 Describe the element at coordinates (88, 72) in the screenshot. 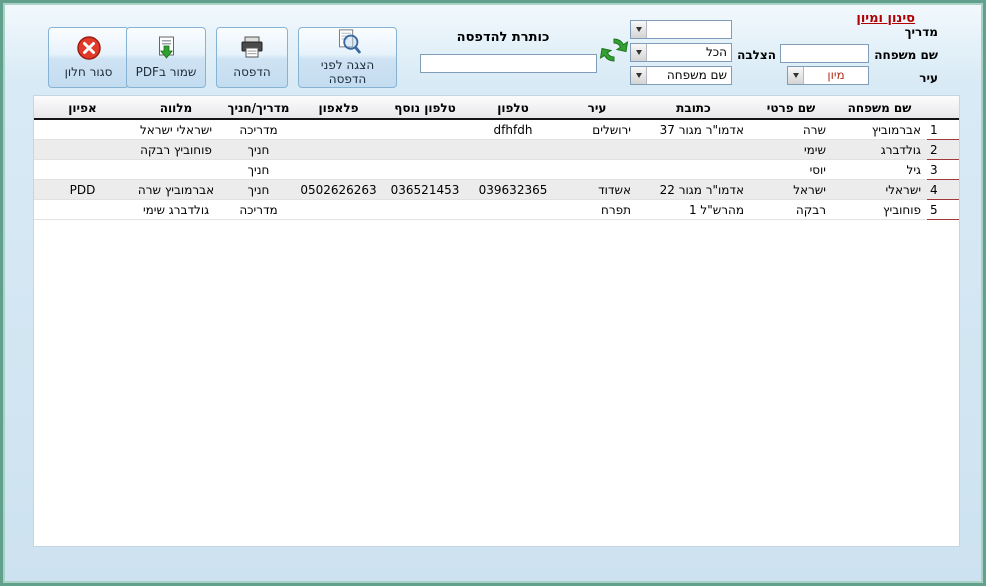

I see `close-window-label: סגור חלון` at that location.